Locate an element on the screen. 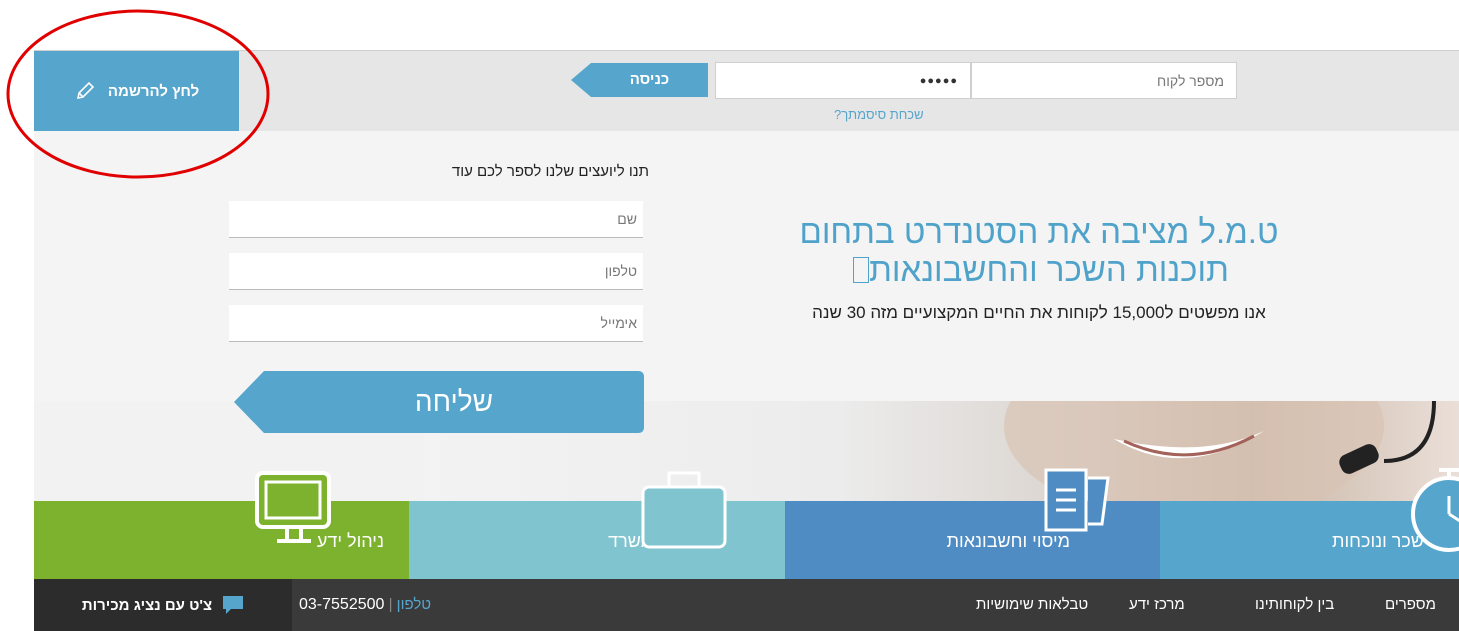 The image size is (1459, 631). customer-number-placeholder: מספר לקוח is located at coordinates (1190, 80).